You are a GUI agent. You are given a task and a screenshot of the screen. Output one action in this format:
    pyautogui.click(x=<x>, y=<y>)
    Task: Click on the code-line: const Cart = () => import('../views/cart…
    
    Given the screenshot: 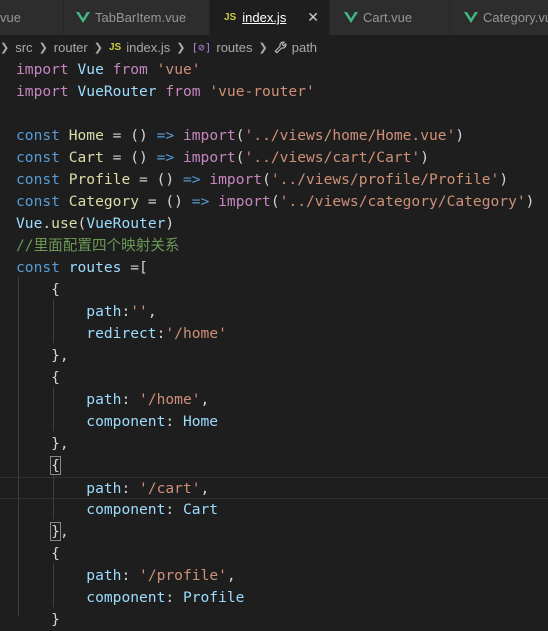 What is the action you would take?
    pyautogui.click(x=274, y=158)
    